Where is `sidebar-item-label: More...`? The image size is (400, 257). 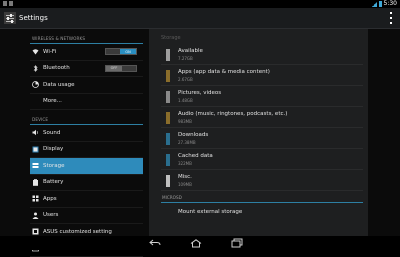
sidebar-item-label: More... is located at coordinates (52, 101).